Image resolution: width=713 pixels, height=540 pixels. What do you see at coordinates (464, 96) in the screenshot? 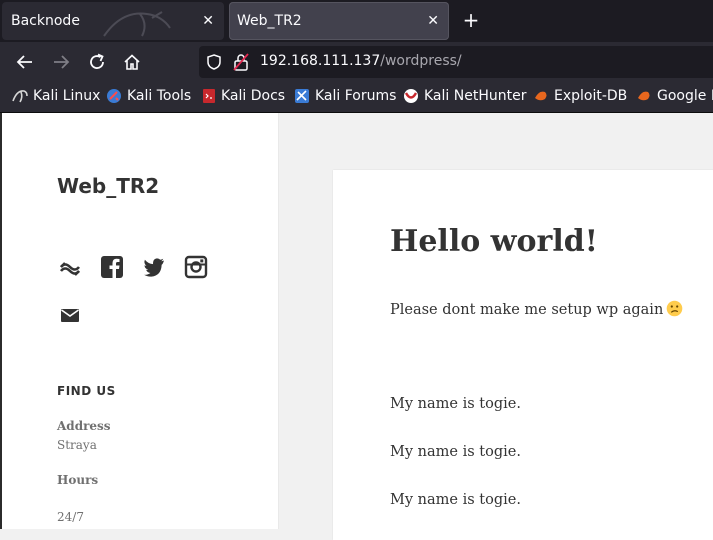
I see `bookmark-kali-nethunter: Kali NetHunter` at bounding box center [464, 96].